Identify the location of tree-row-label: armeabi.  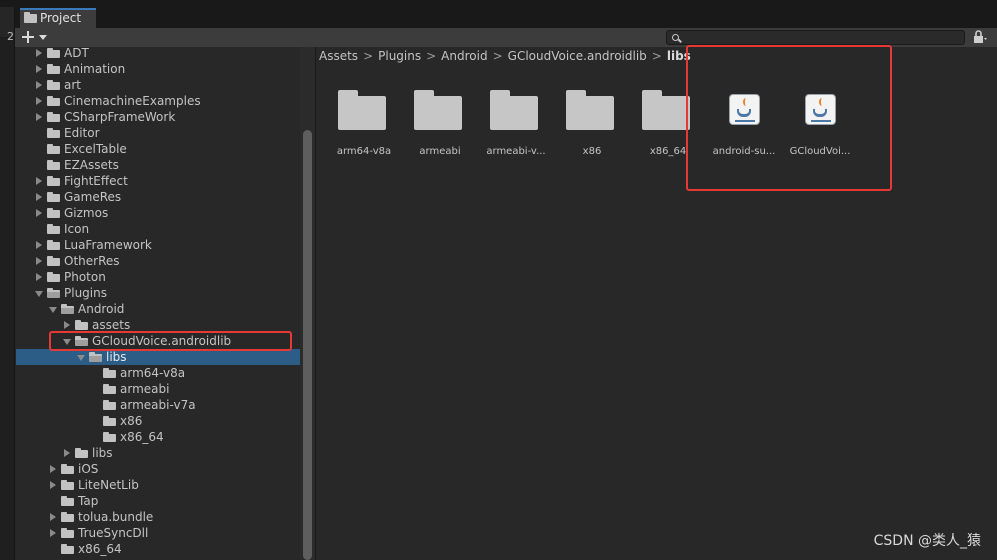
(145, 389).